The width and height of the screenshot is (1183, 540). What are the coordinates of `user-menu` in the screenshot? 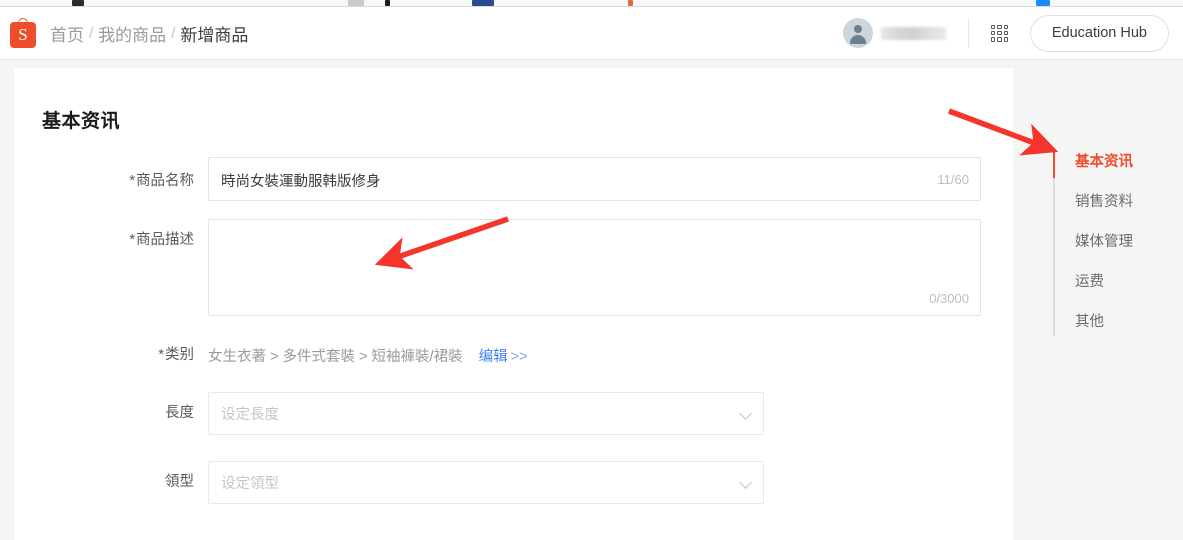 It's located at (905, 33).